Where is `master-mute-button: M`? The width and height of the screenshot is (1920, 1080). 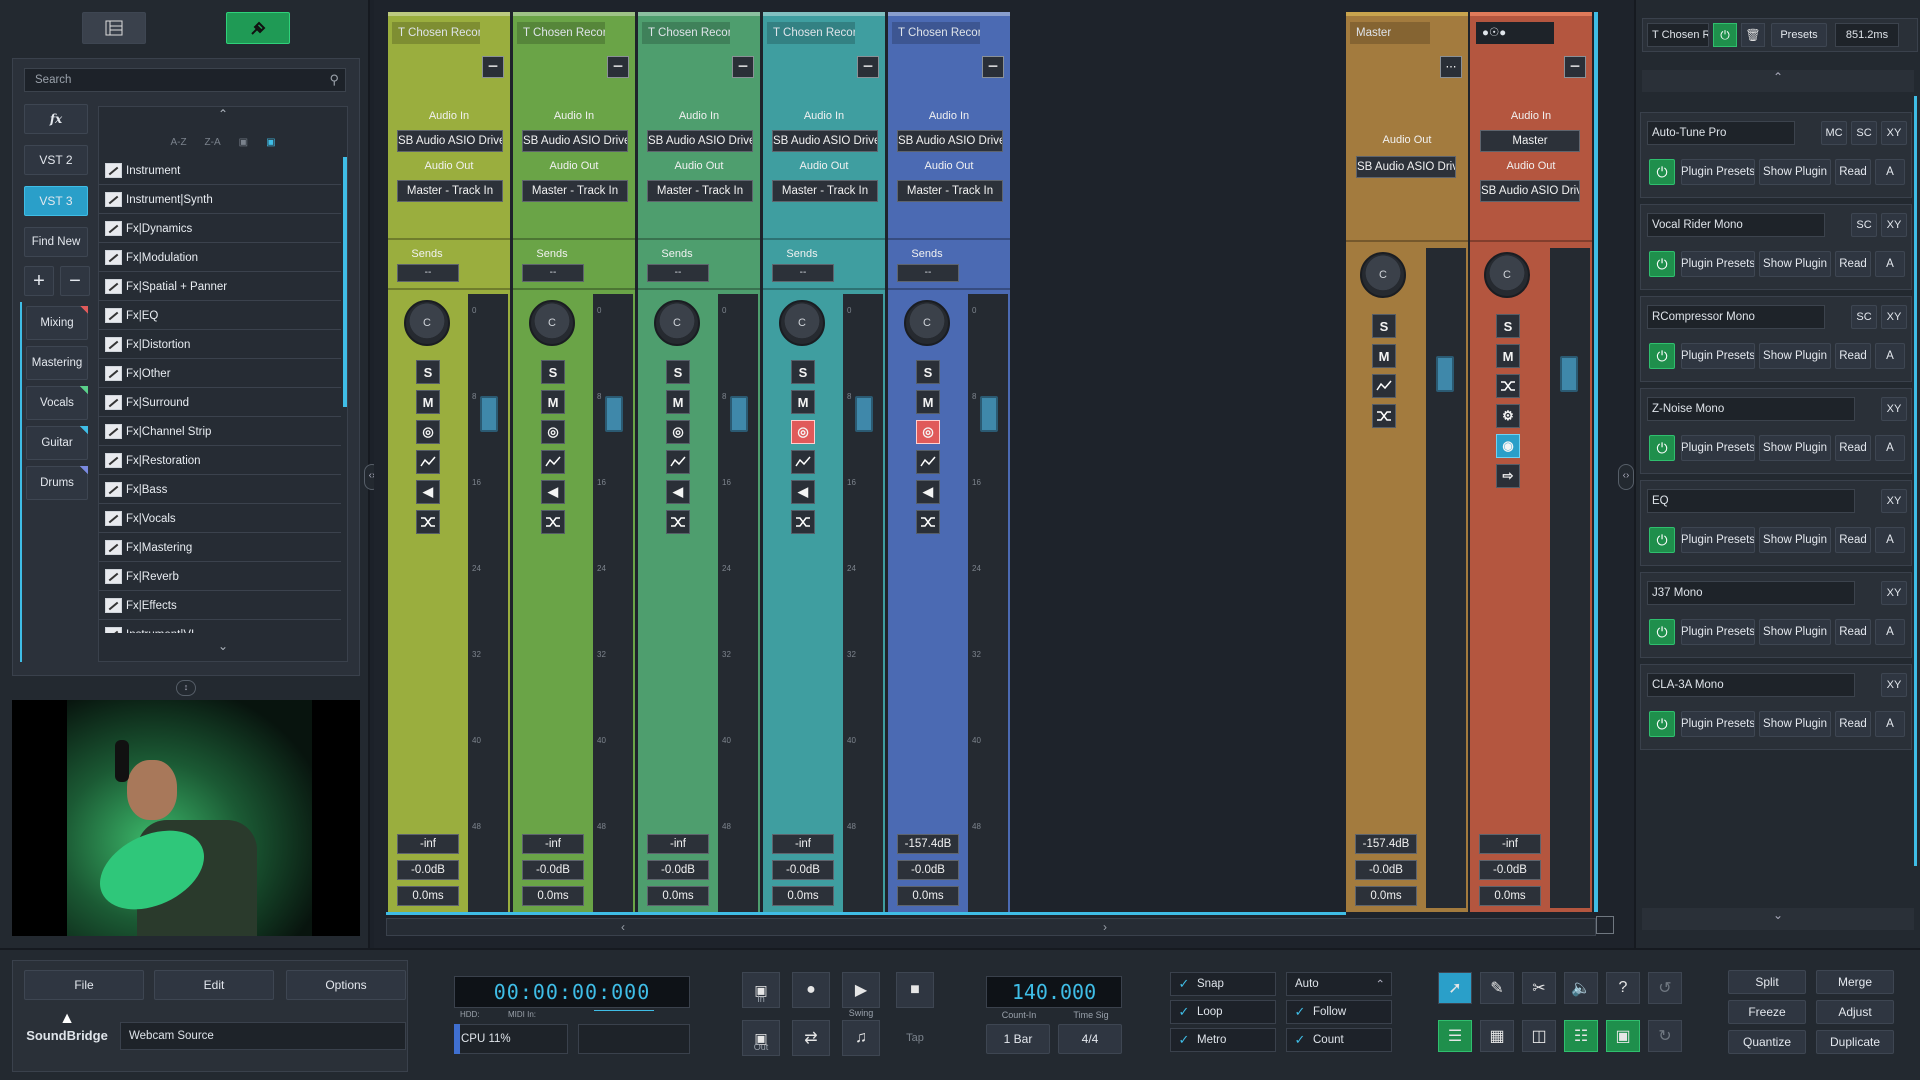
master-mute-button: M is located at coordinates (1384, 356).